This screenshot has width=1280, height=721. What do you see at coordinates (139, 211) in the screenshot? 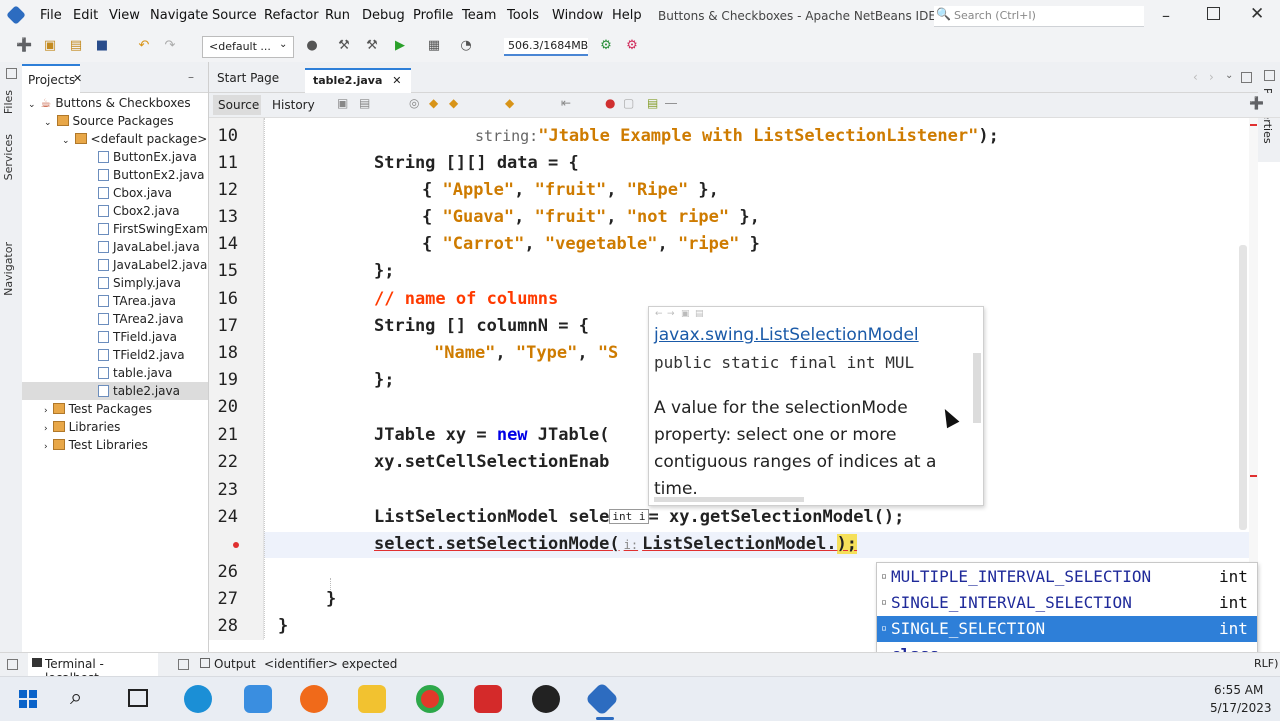
I see `tree-file-row: Cbox2.java` at bounding box center [139, 211].